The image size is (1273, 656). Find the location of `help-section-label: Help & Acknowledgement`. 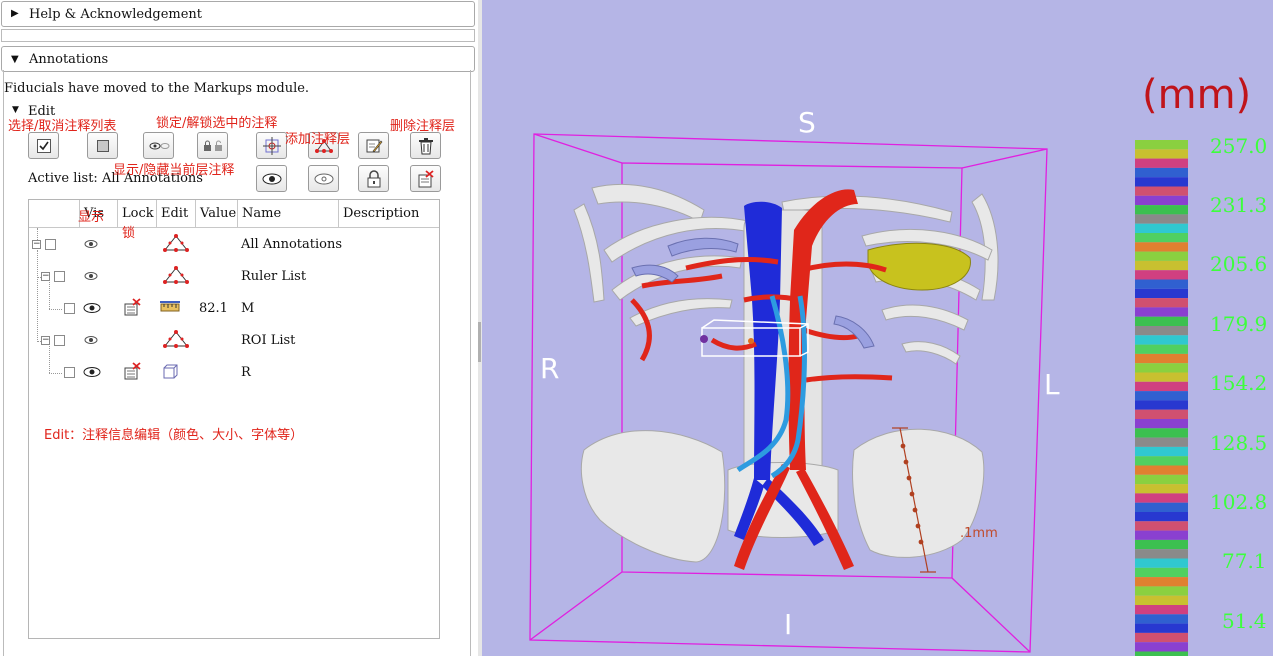

help-section-label: Help & Acknowledgement is located at coordinates (116, 14).